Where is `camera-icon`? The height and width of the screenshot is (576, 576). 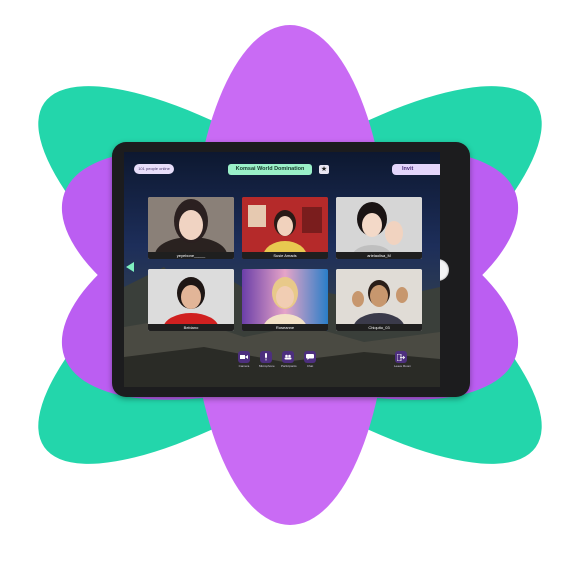 camera-icon is located at coordinates (244, 357).